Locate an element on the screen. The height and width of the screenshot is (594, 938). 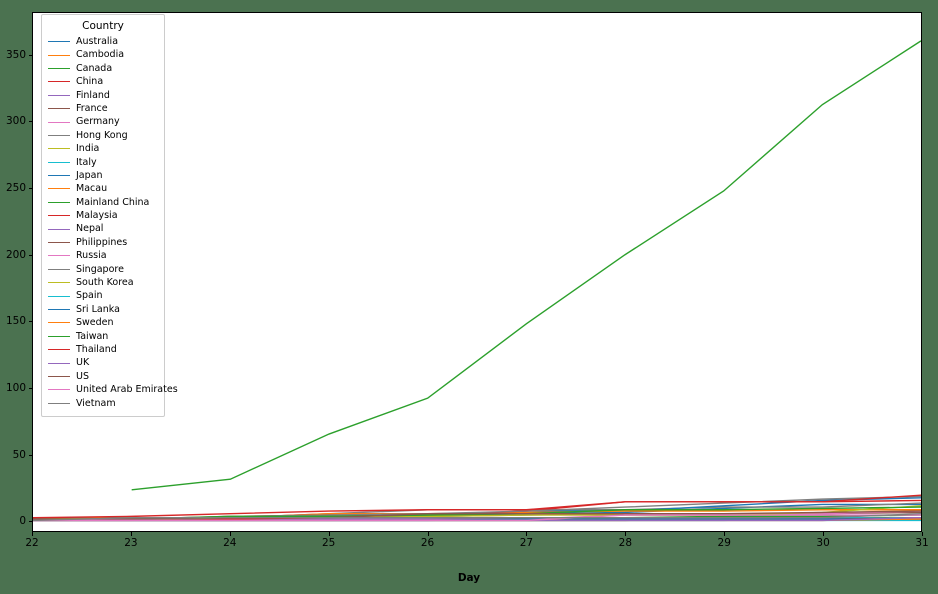
legend-item: Japan is located at coordinates (103, 175).